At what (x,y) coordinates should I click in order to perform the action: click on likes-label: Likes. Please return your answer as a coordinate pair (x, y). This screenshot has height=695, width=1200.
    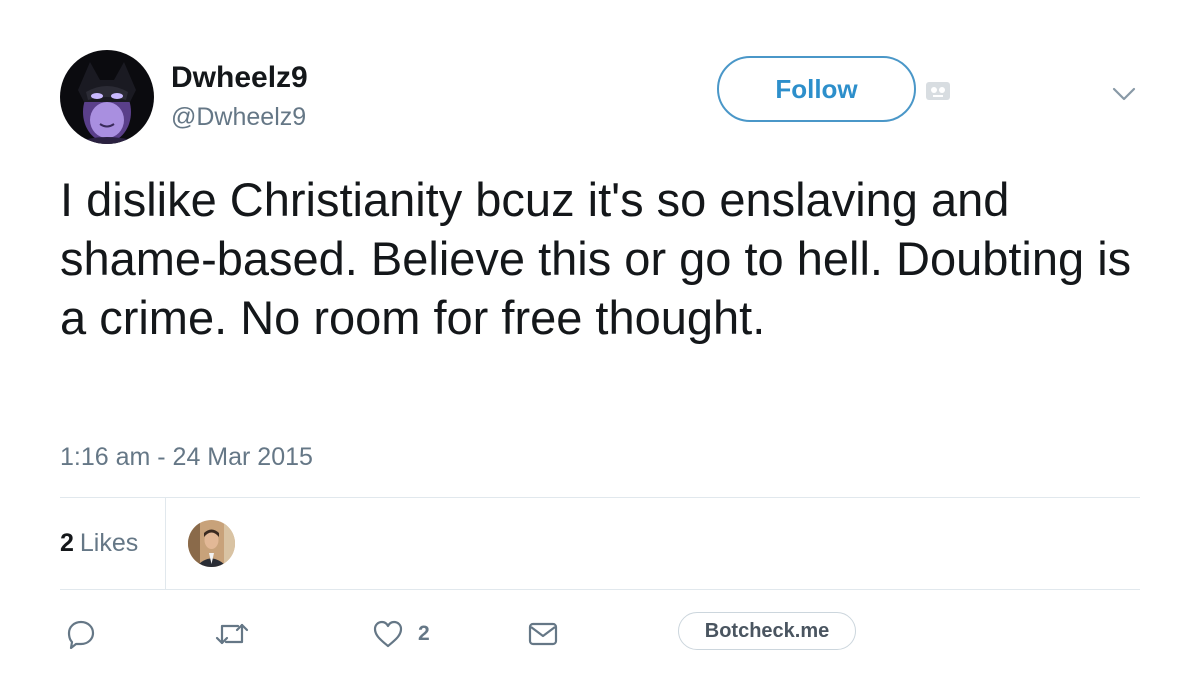
    Looking at the image, I should click on (109, 543).